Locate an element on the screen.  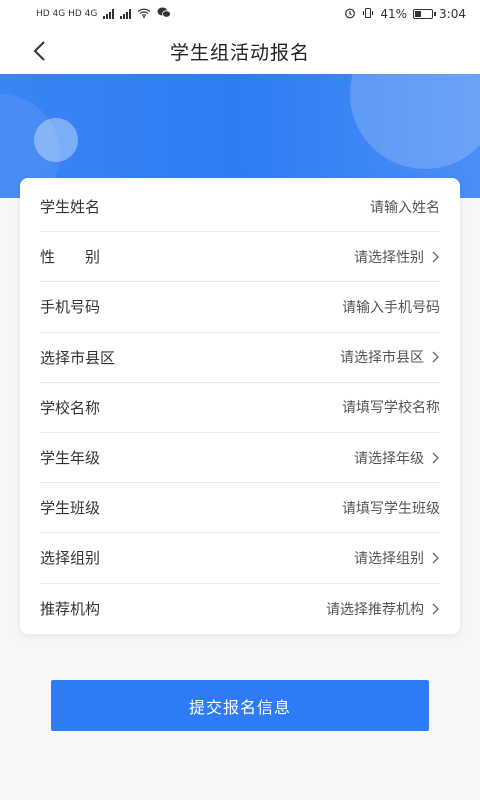
phone-input: 请输入手机号码 is located at coordinates (391, 307).